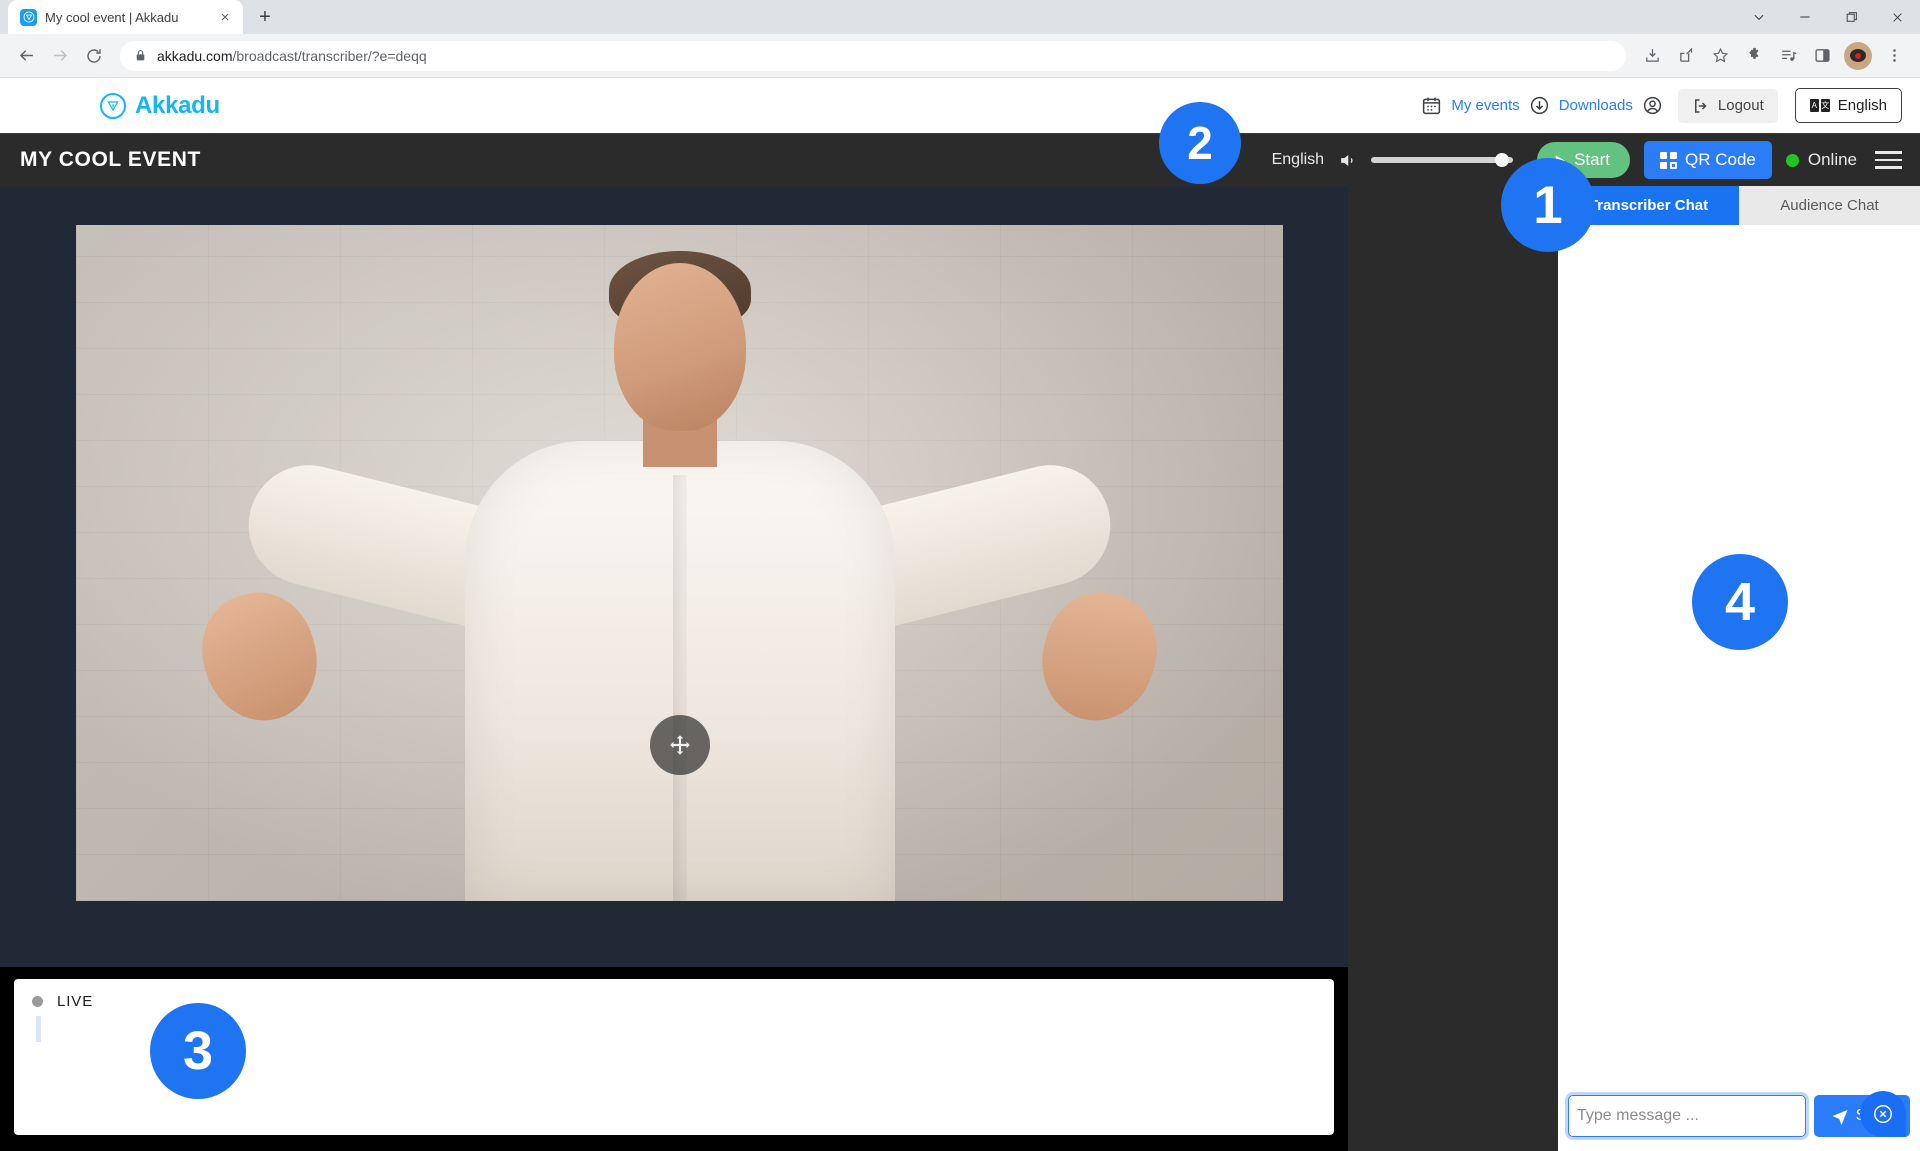 This screenshot has height=1151, width=1920. What do you see at coordinates (1788, 56) in the screenshot?
I see `media-playlist-icon` at bounding box center [1788, 56].